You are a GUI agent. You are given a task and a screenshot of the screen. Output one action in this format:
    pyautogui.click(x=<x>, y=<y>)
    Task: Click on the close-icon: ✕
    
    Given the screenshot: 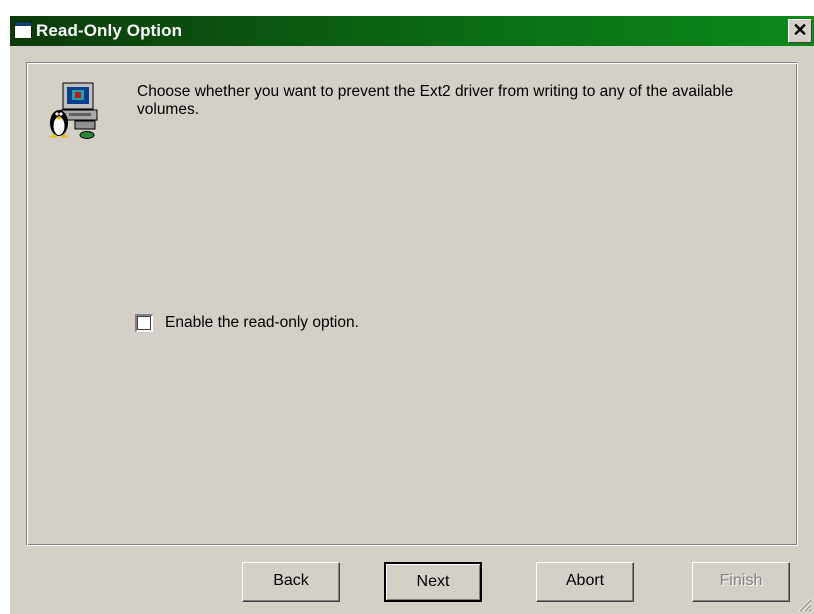 What is the action you would take?
    pyautogui.click(x=800, y=30)
    